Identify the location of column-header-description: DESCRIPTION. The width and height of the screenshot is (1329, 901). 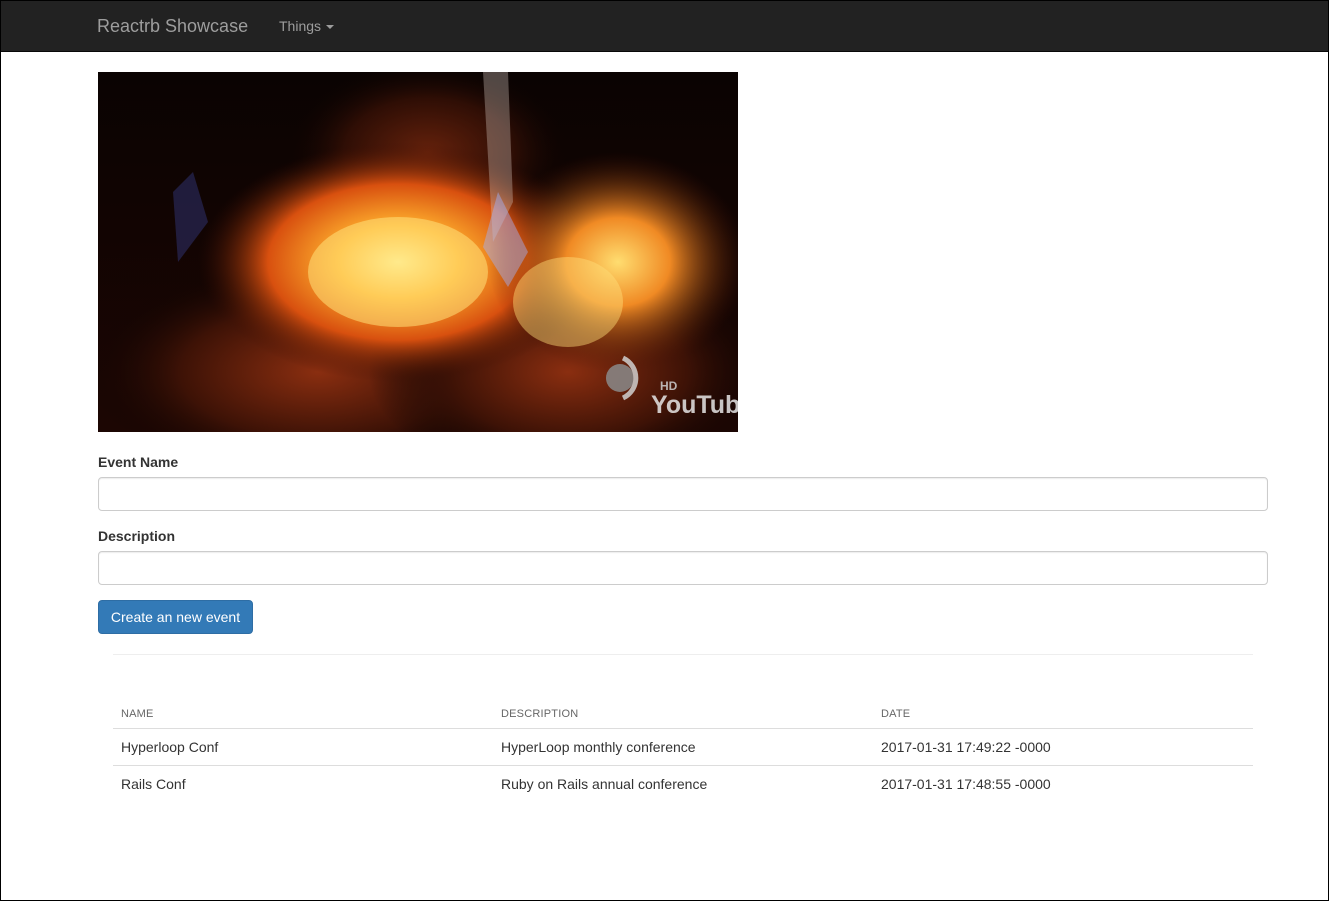
(683, 711).